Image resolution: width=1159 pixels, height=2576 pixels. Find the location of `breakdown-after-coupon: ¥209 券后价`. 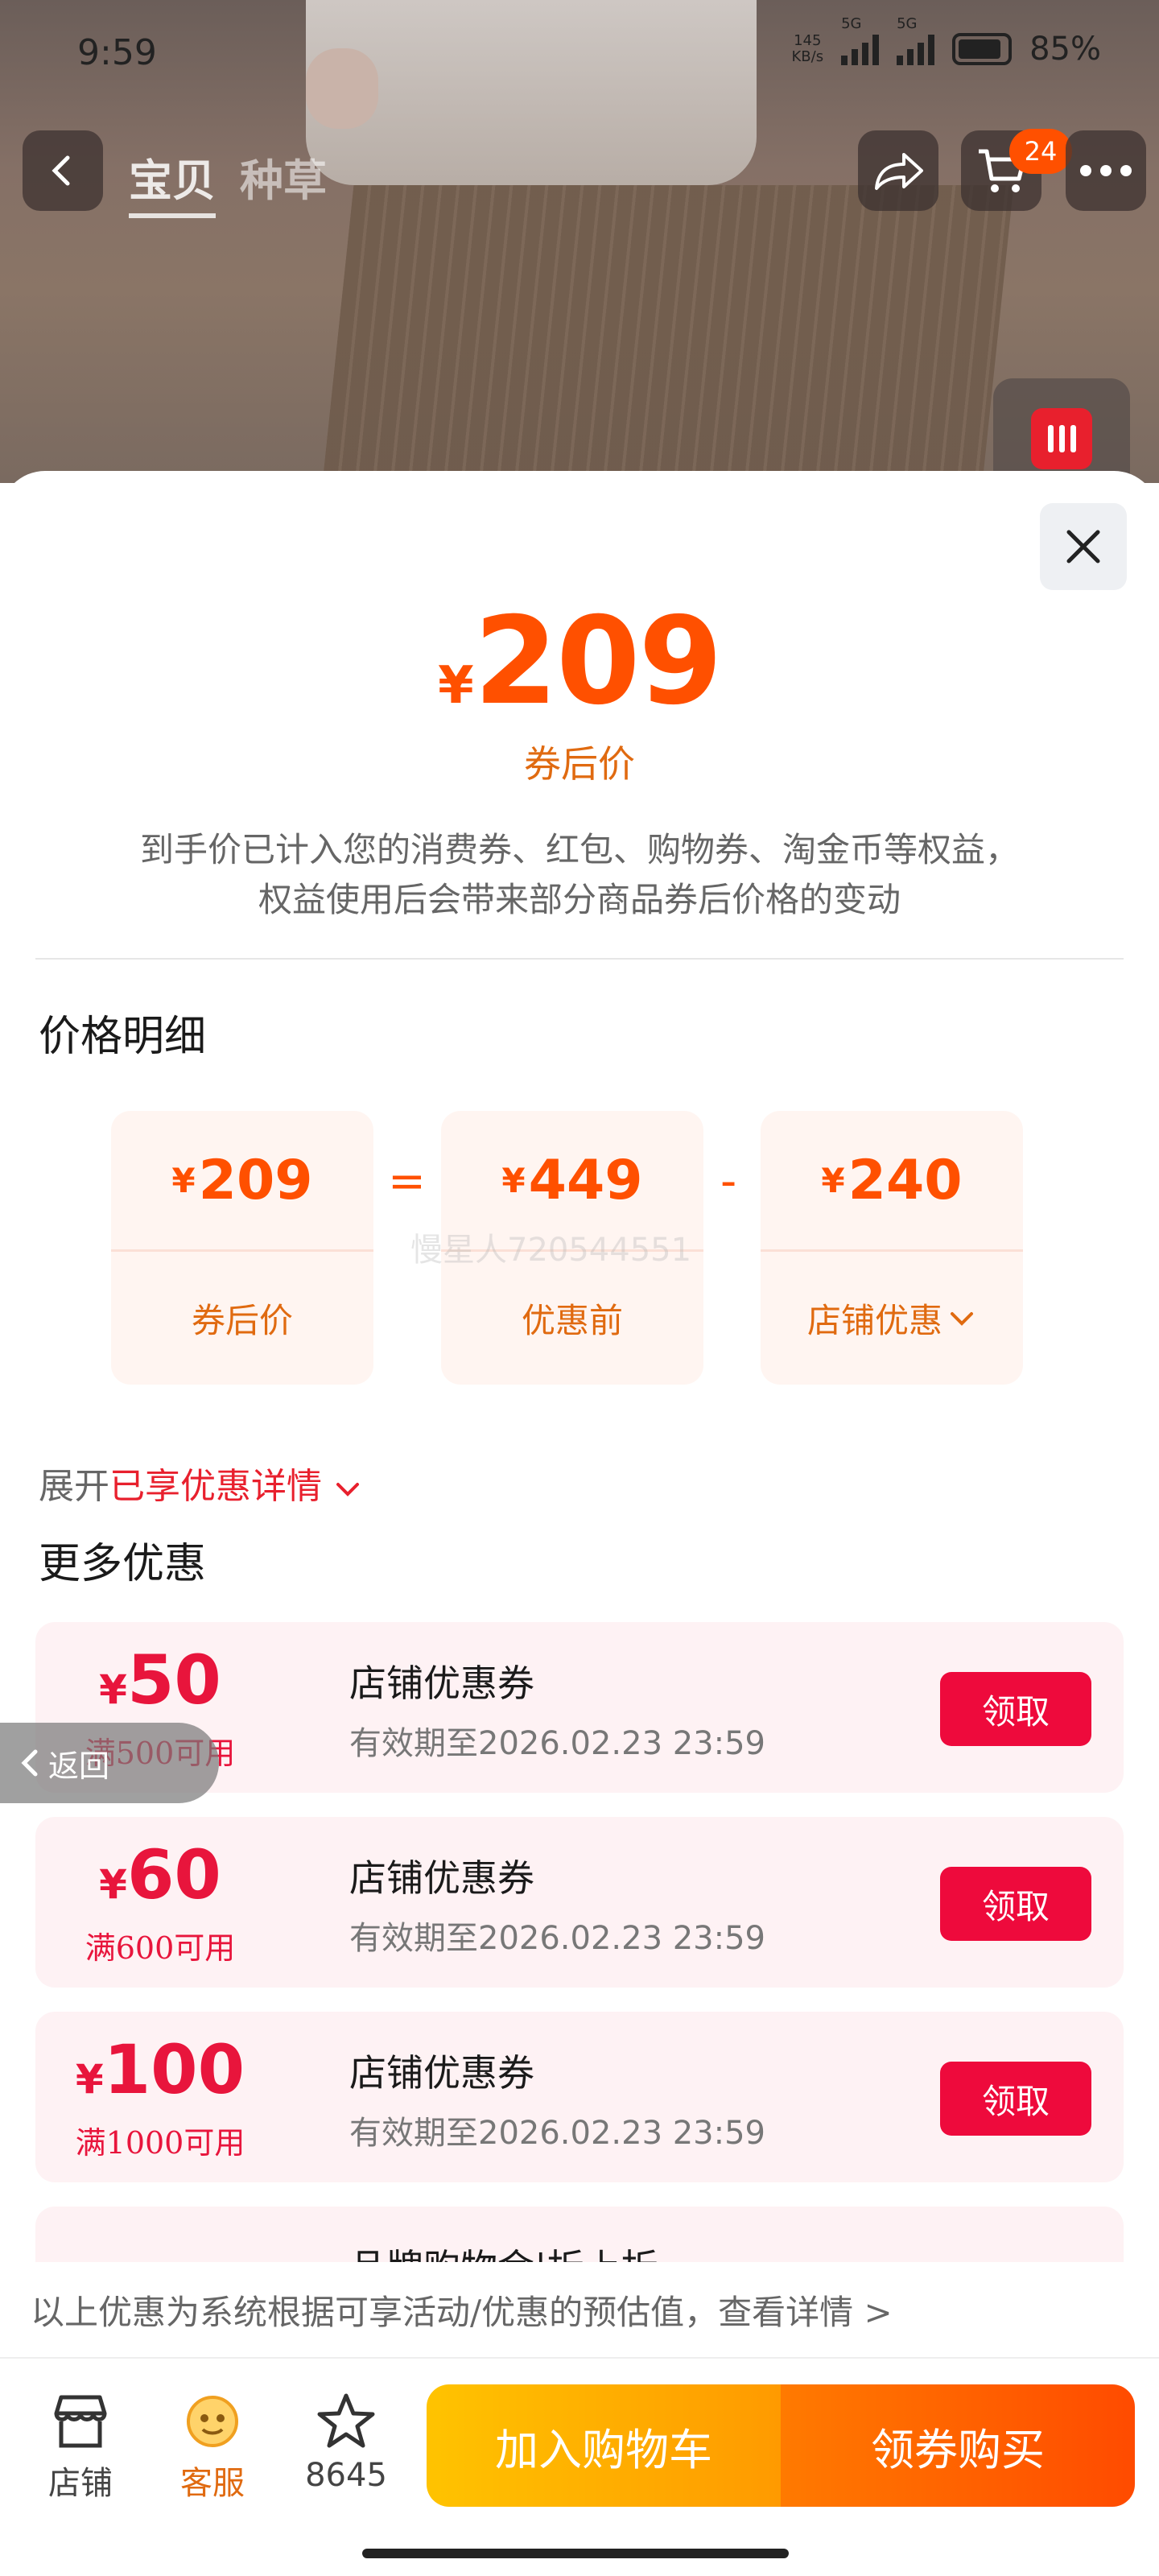

breakdown-after-coupon: ¥209 券后价 is located at coordinates (242, 1248).